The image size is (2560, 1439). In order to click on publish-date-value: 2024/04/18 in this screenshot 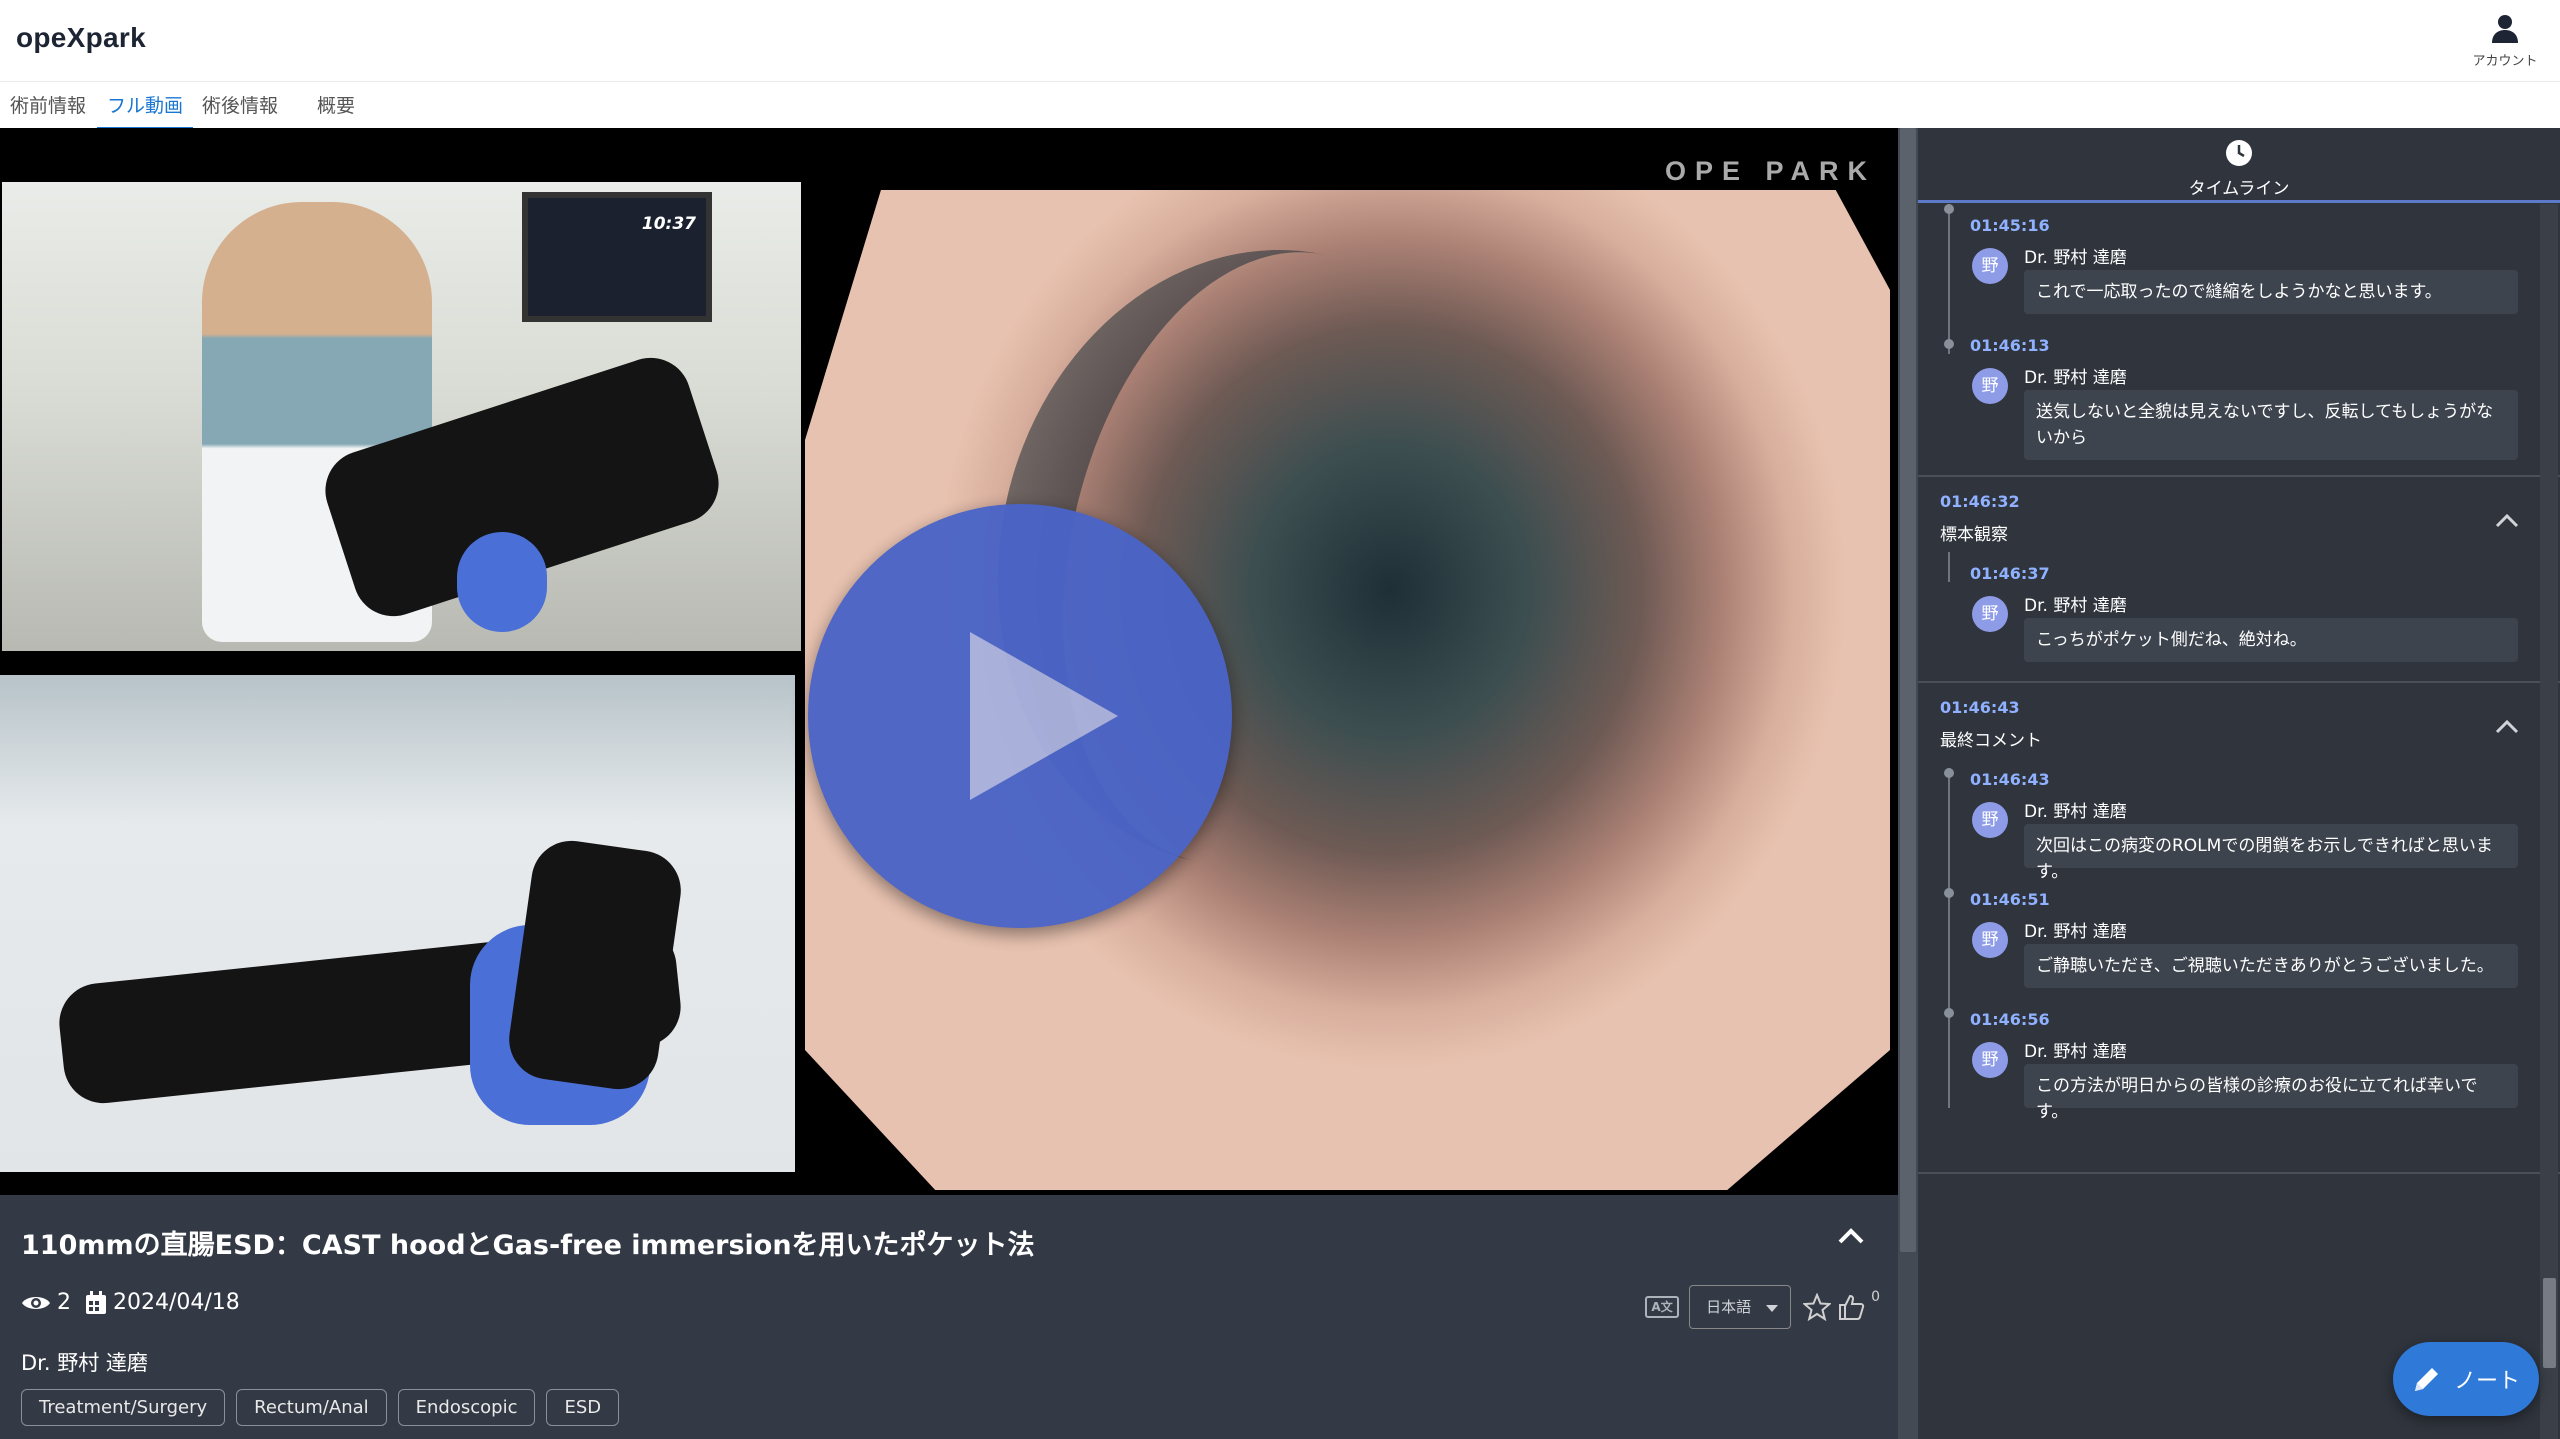, I will do `click(176, 1302)`.